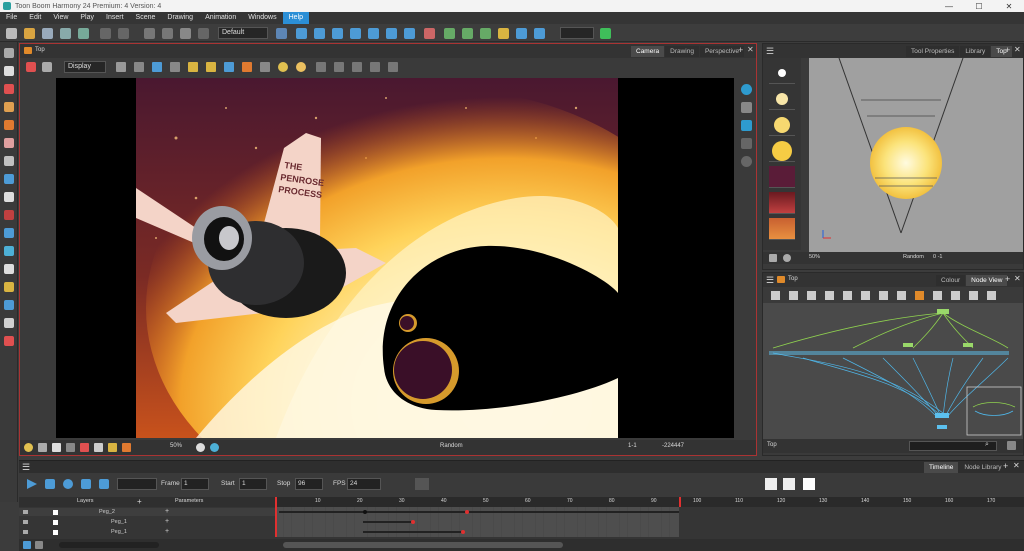  Describe the element at coordinates (86, 484) in the screenshot. I see `first-frame-icon` at that location.